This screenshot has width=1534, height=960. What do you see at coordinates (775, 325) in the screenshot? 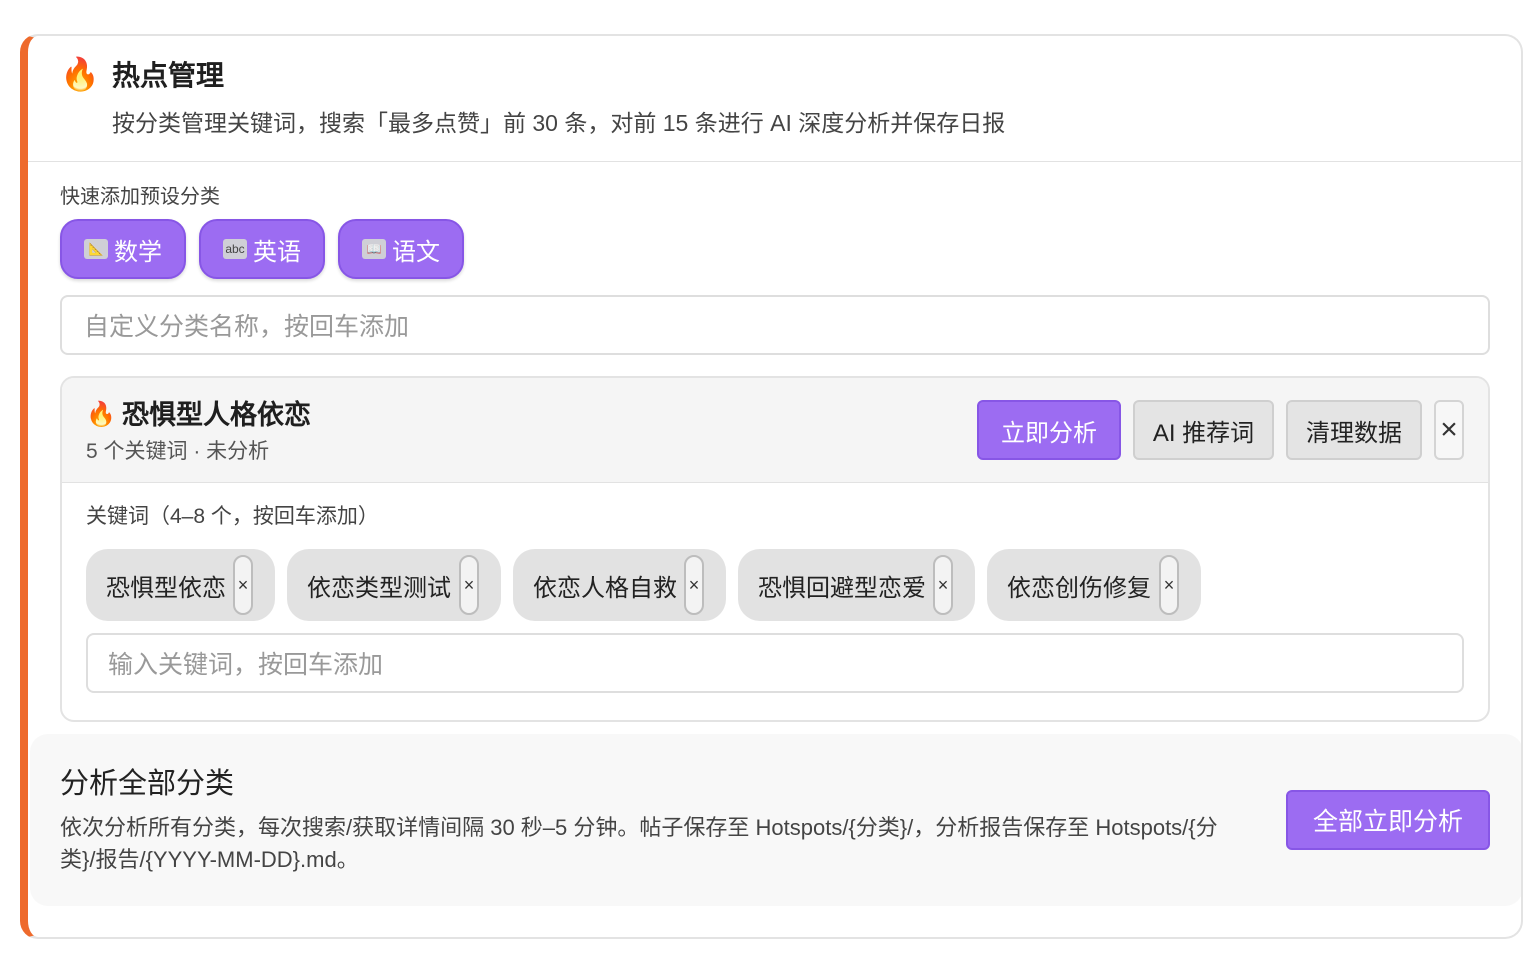
I see `custom-category-input: 自定义分类名称，按回车添加` at bounding box center [775, 325].